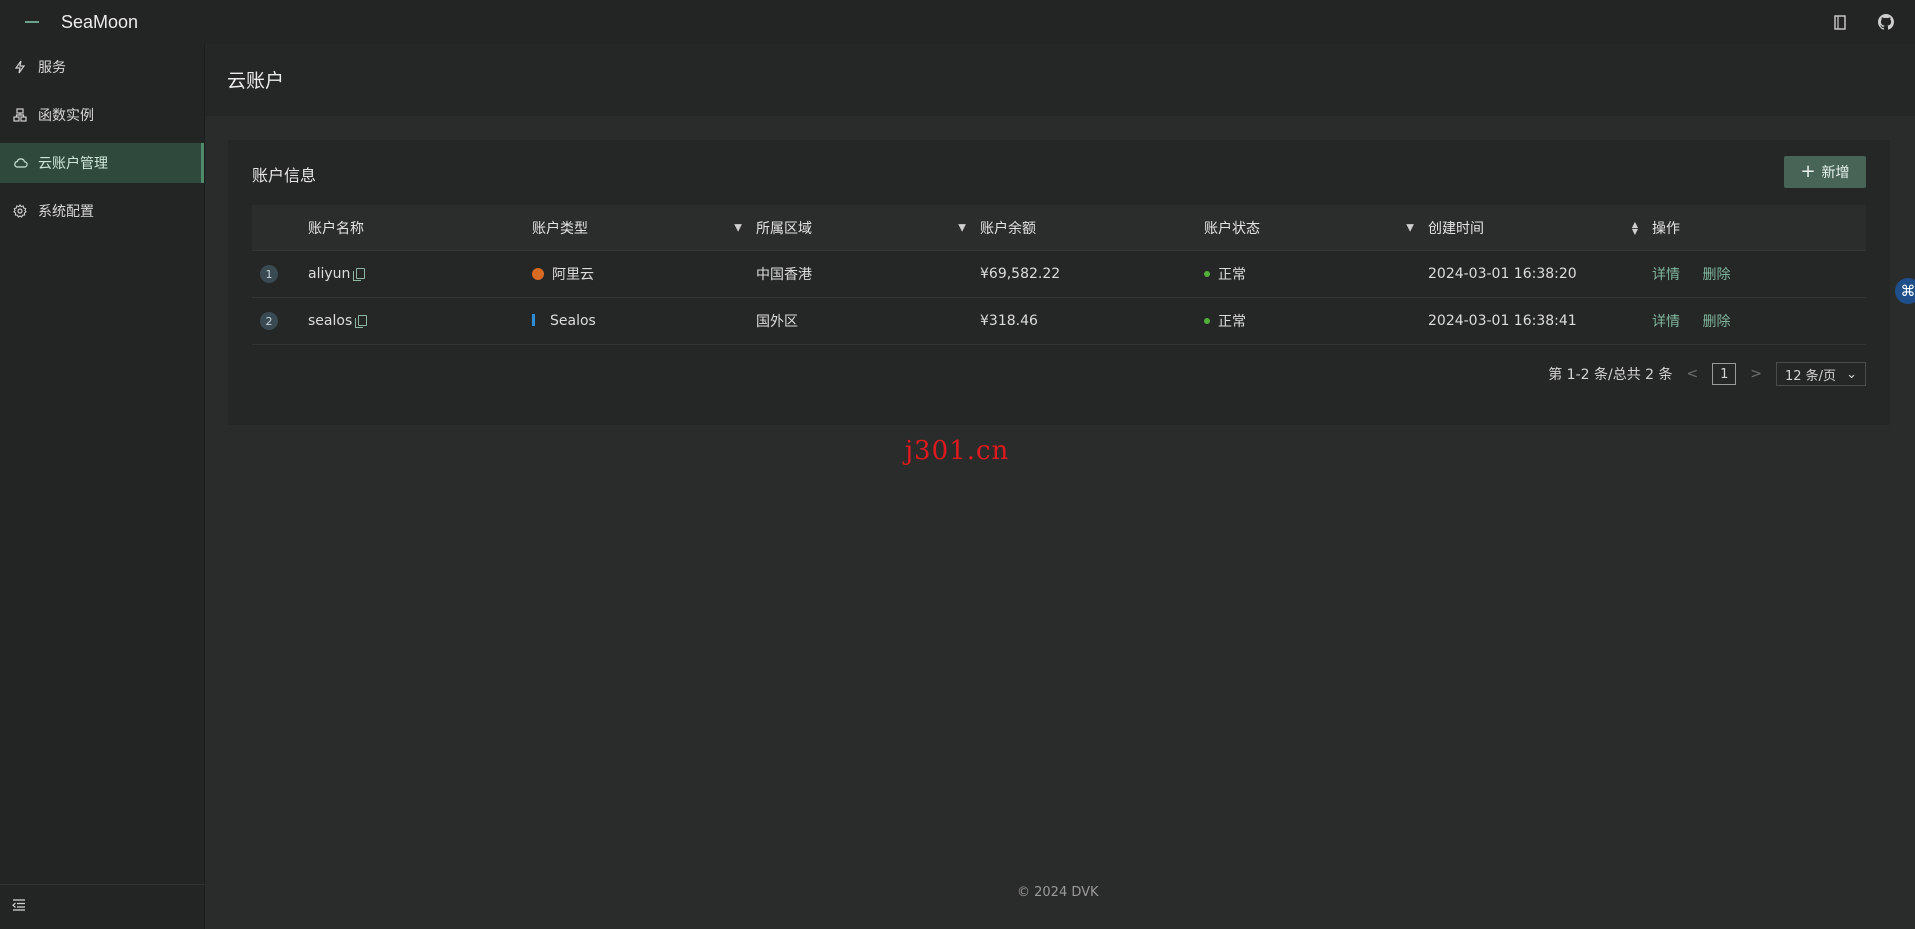 The width and height of the screenshot is (1915, 929). What do you see at coordinates (20, 67) in the screenshot?
I see `bolt-icon` at bounding box center [20, 67].